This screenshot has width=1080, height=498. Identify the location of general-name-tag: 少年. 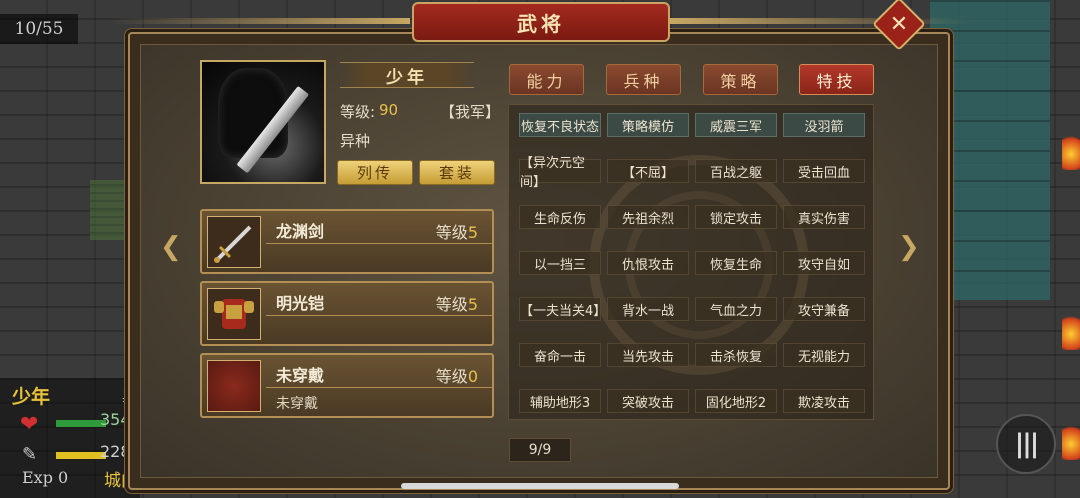
(407, 75).